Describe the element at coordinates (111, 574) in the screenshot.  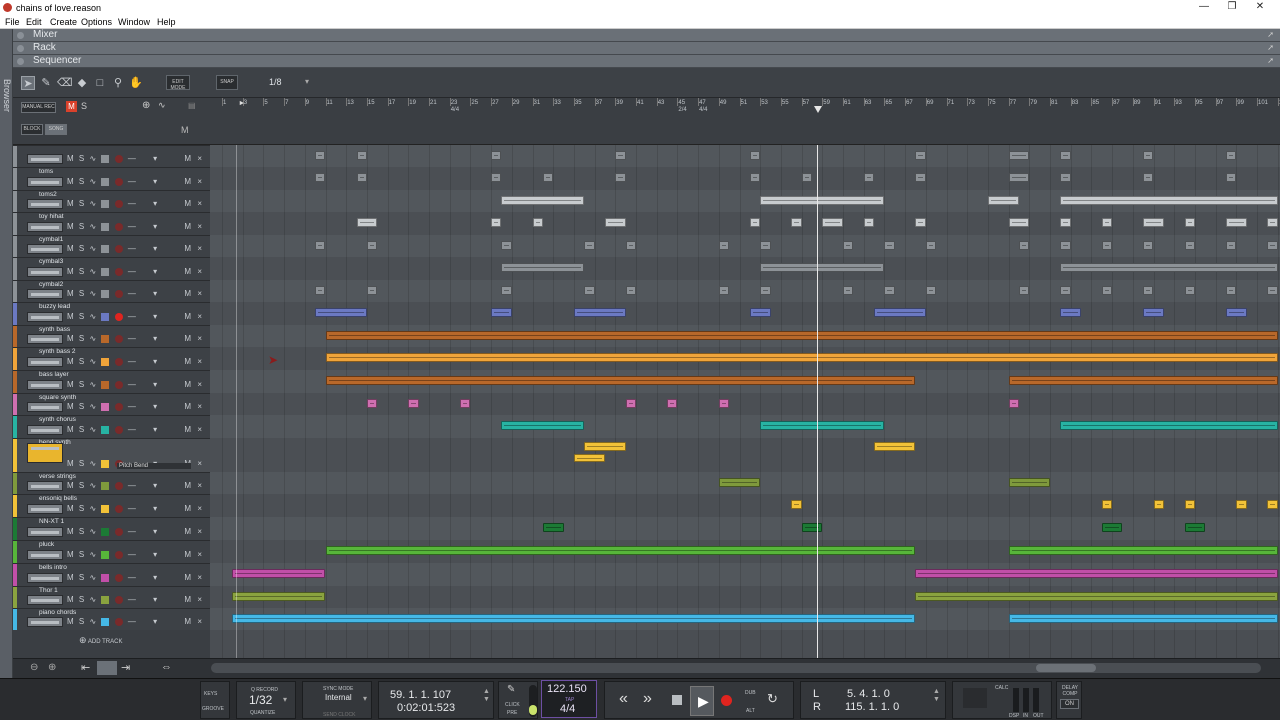
I see `track-header-row: bells intro M S ∿ — ▾ M ×` at that location.